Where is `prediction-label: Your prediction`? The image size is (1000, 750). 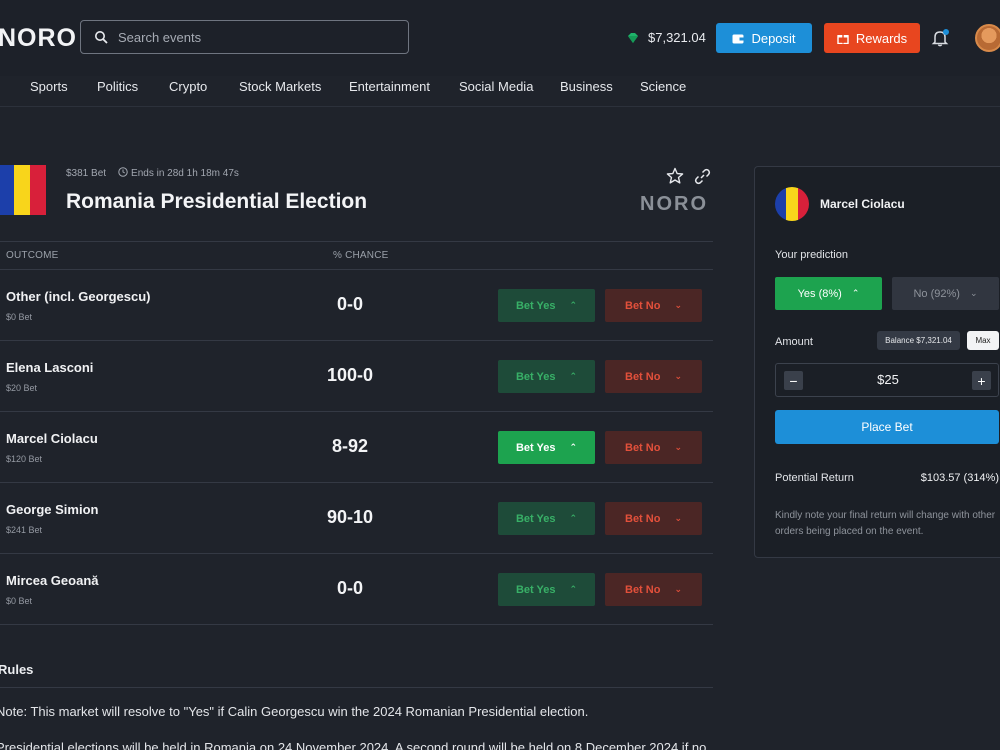
prediction-label: Your prediction is located at coordinates (811, 255).